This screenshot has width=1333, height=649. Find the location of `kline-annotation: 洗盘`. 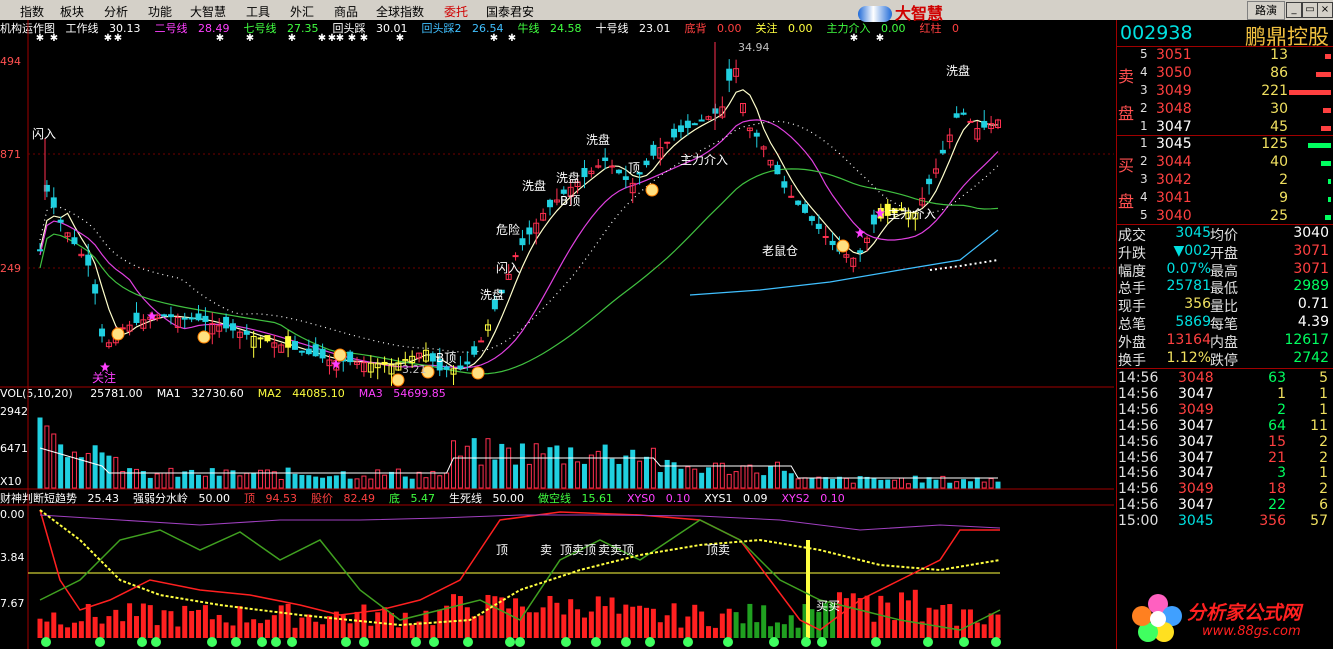

kline-annotation: 洗盘 is located at coordinates (598, 139).